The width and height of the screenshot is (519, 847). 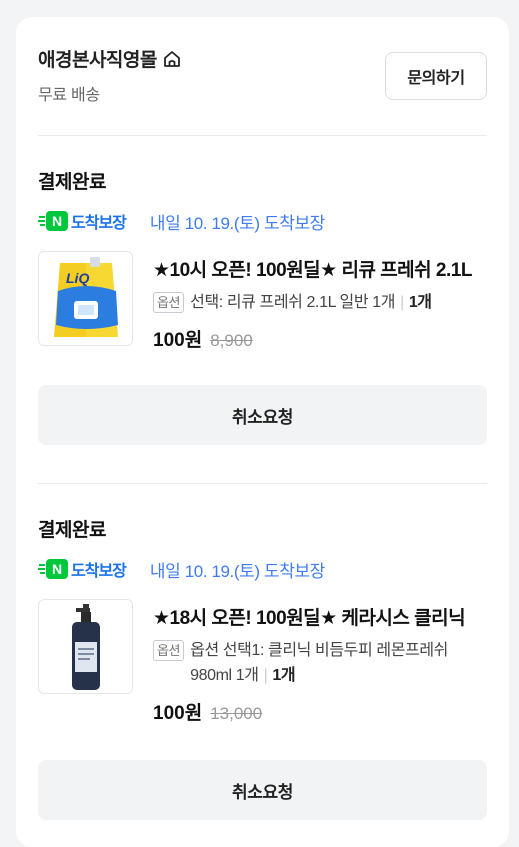 What do you see at coordinates (320, 616) in the screenshot?
I see `product-title: ★18시 오픈! 100원딜★ 케라시스 클리닉` at bounding box center [320, 616].